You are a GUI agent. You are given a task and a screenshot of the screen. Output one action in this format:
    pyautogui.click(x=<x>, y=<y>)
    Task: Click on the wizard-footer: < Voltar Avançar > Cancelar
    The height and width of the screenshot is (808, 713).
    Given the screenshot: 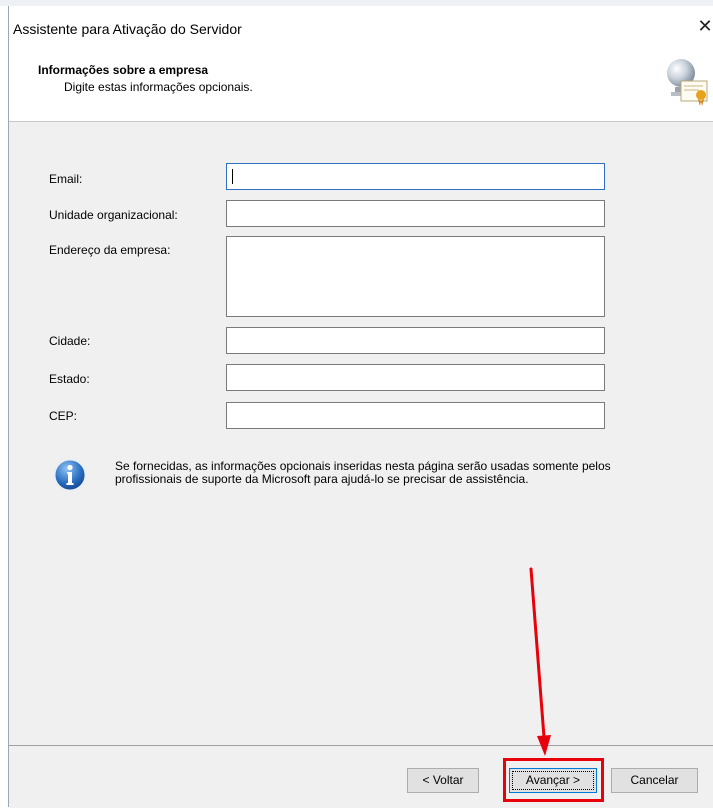 What is the action you would take?
    pyautogui.click(x=361, y=776)
    